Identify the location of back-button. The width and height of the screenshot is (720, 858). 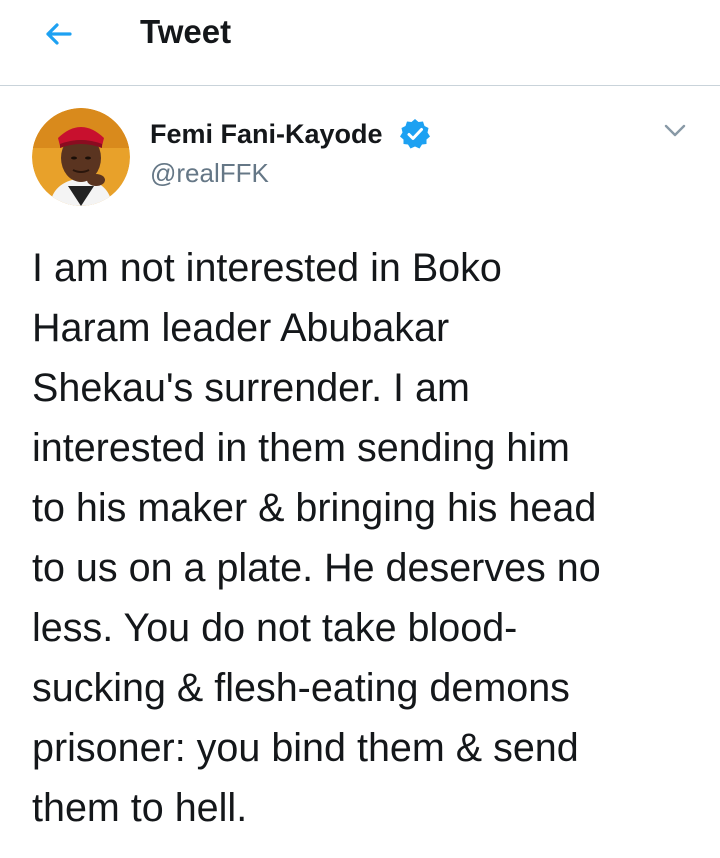
(62, 36).